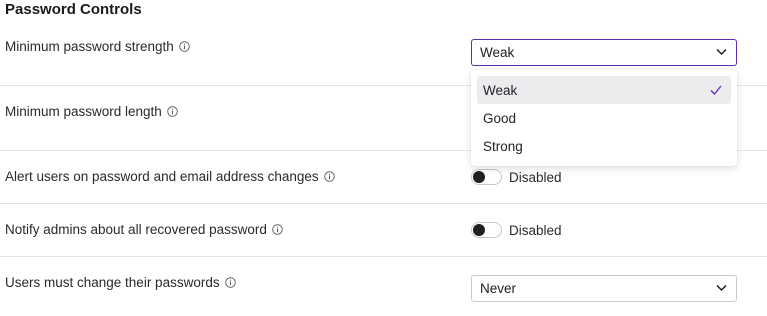 The height and width of the screenshot is (316, 767). I want to click on min-strength-label-row: Minimum password strength, so click(97, 46).